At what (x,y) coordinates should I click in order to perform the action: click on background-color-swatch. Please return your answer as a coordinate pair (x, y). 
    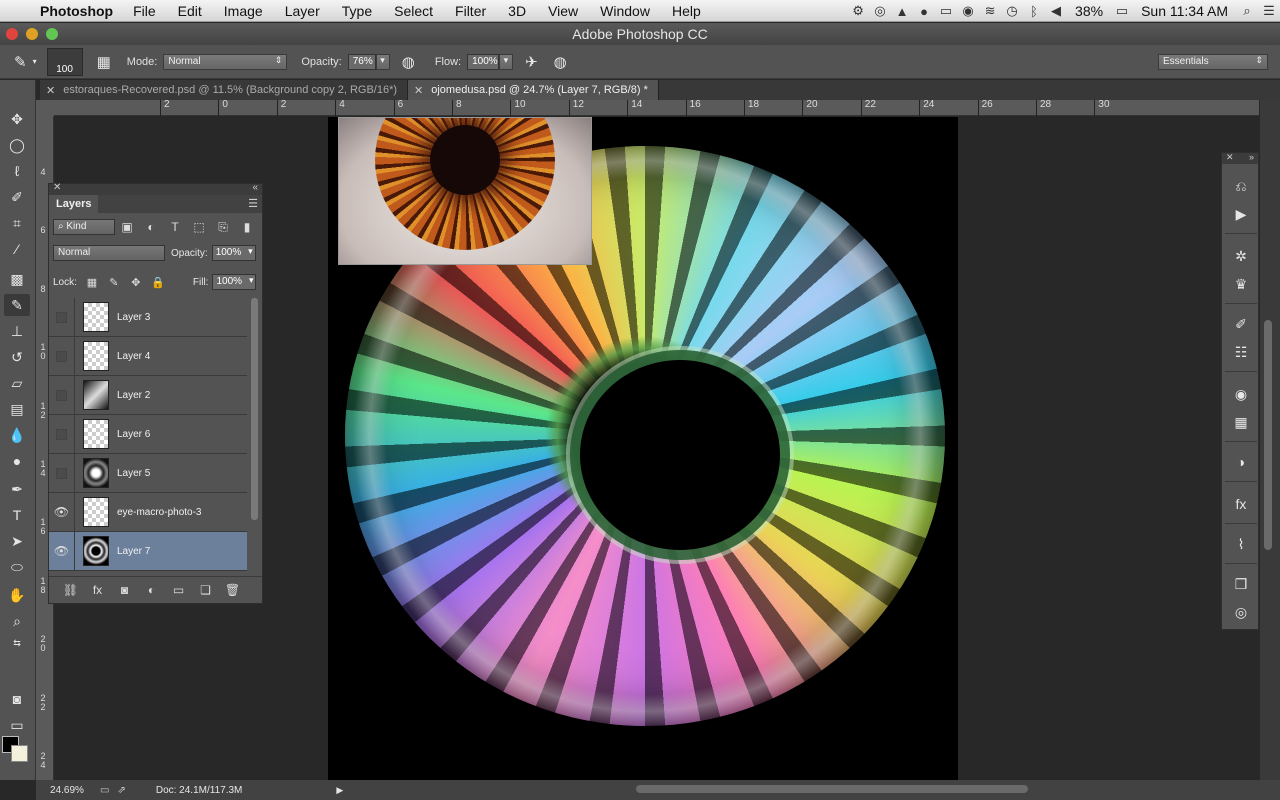
    Looking at the image, I should click on (19, 753).